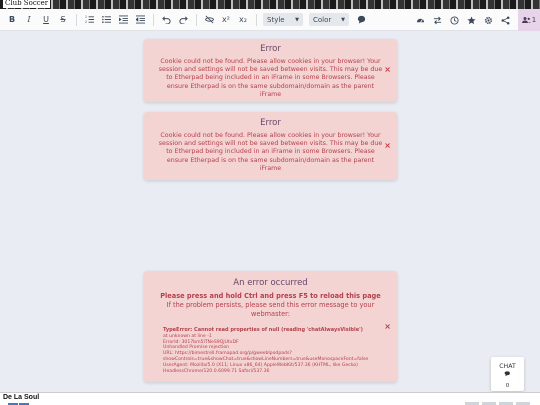 This screenshot has width=540, height=405. I want to click on style-select: Style ▼, so click(283, 19).